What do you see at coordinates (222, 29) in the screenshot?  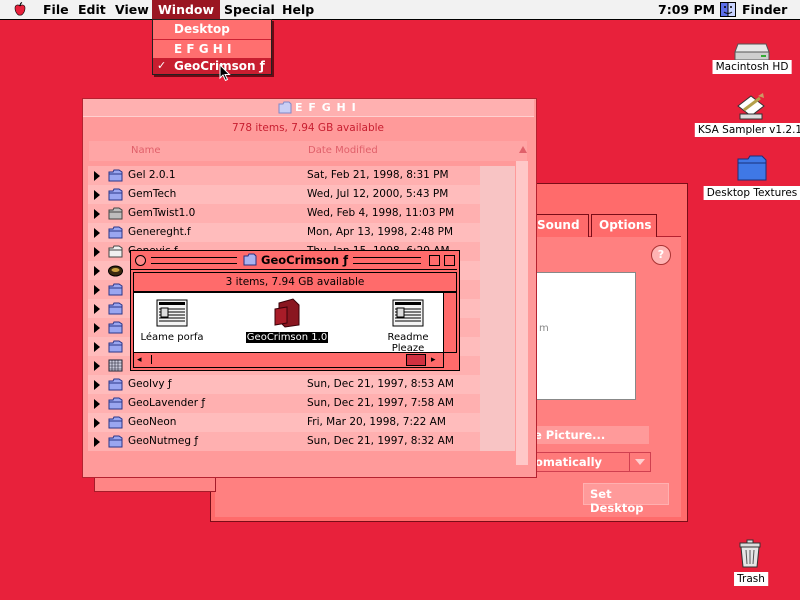 I see `window-menu-item-desktop: Desktop` at bounding box center [222, 29].